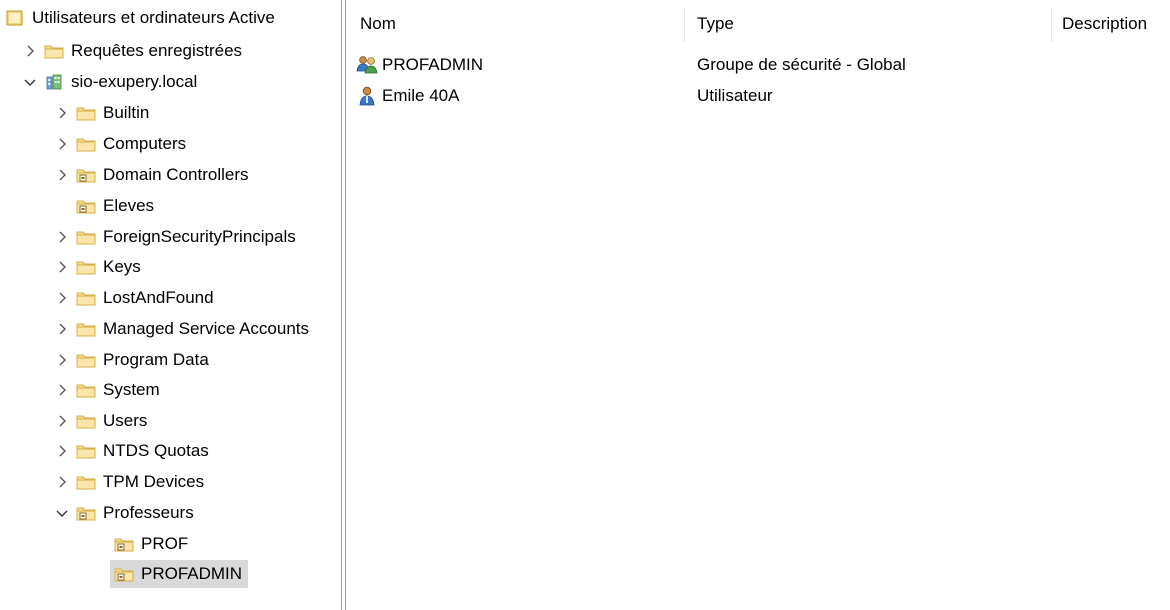 Image resolution: width=1170 pixels, height=610 pixels. I want to click on tree-item-label: NTDS Quotas, so click(156, 450).